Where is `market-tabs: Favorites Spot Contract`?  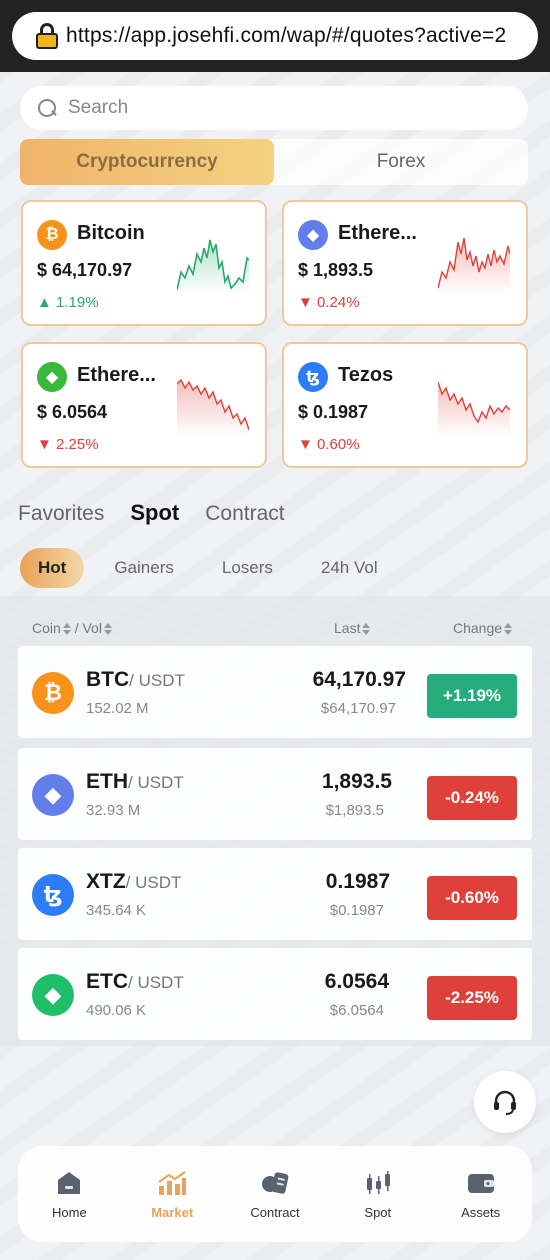 market-tabs: Favorites Spot Contract is located at coordinates (151, 513).